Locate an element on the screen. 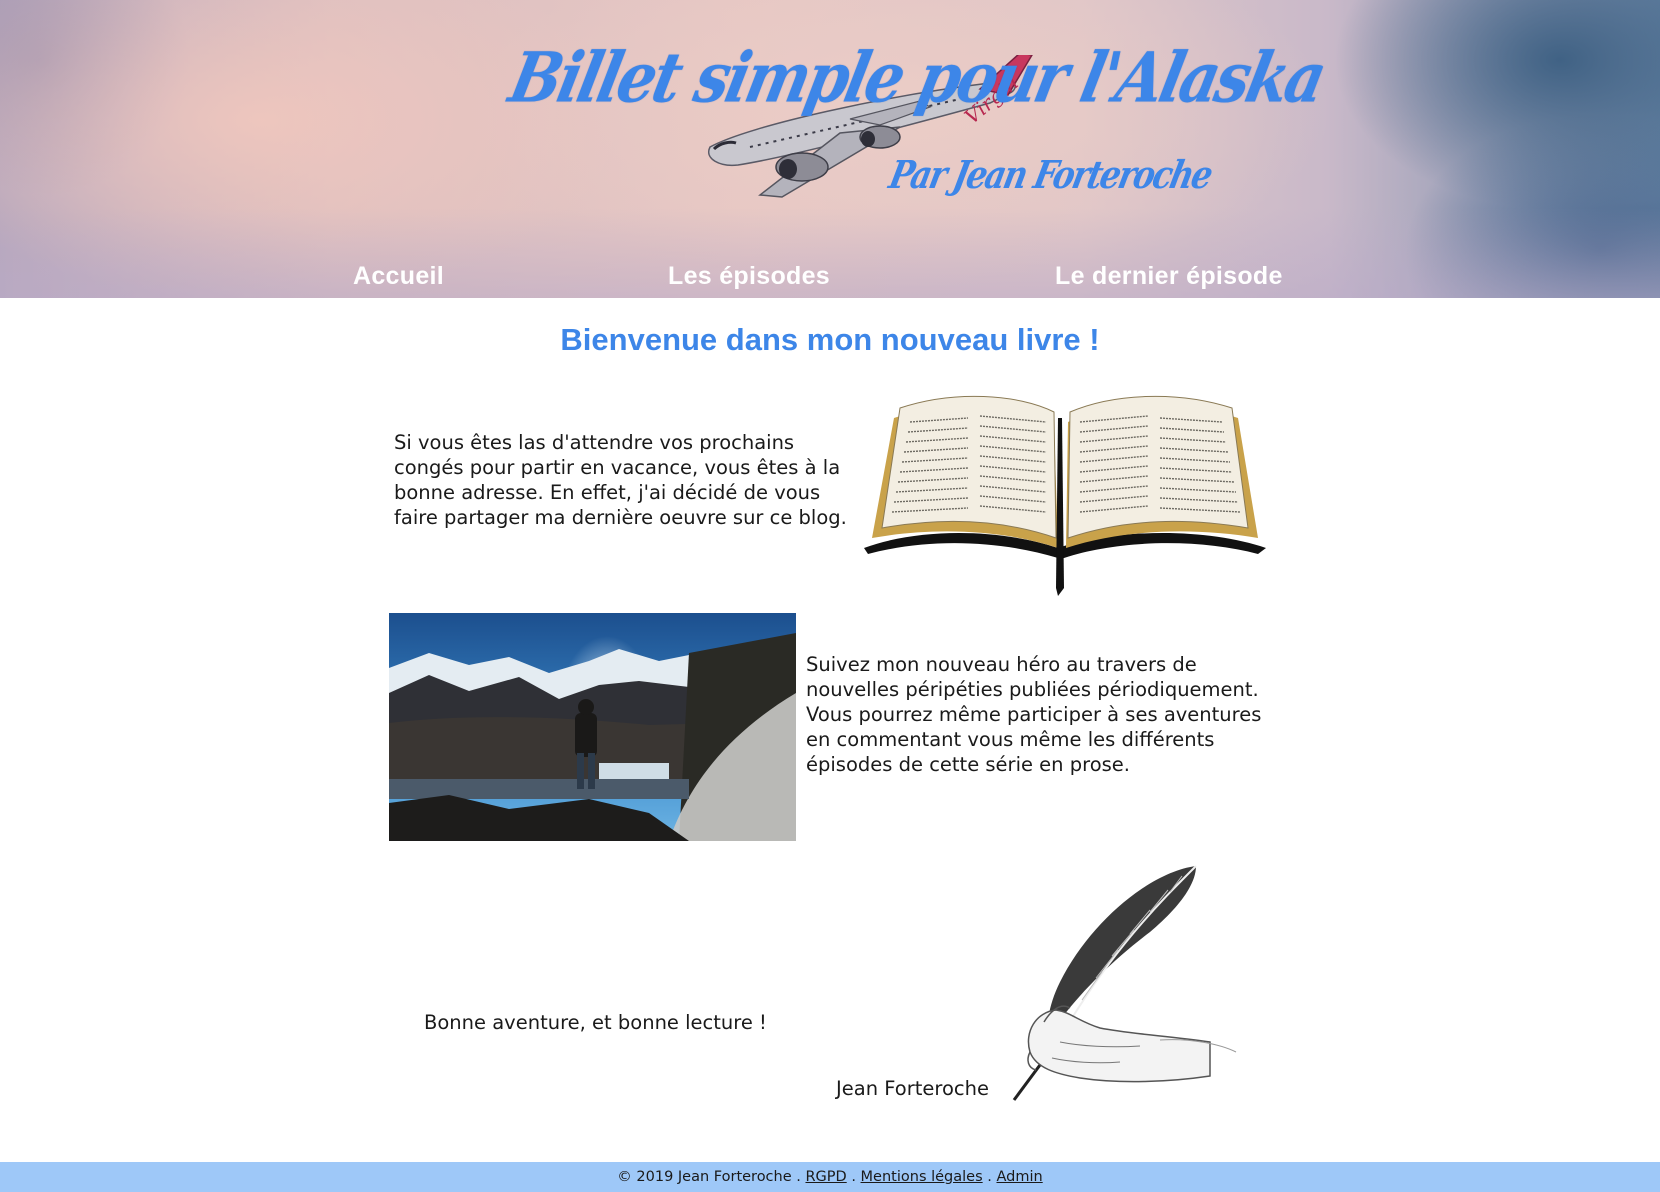 The image size is (1660, 1192). site-subtitle: Par Jean Forteroche is located at coordinates (1050, 175).